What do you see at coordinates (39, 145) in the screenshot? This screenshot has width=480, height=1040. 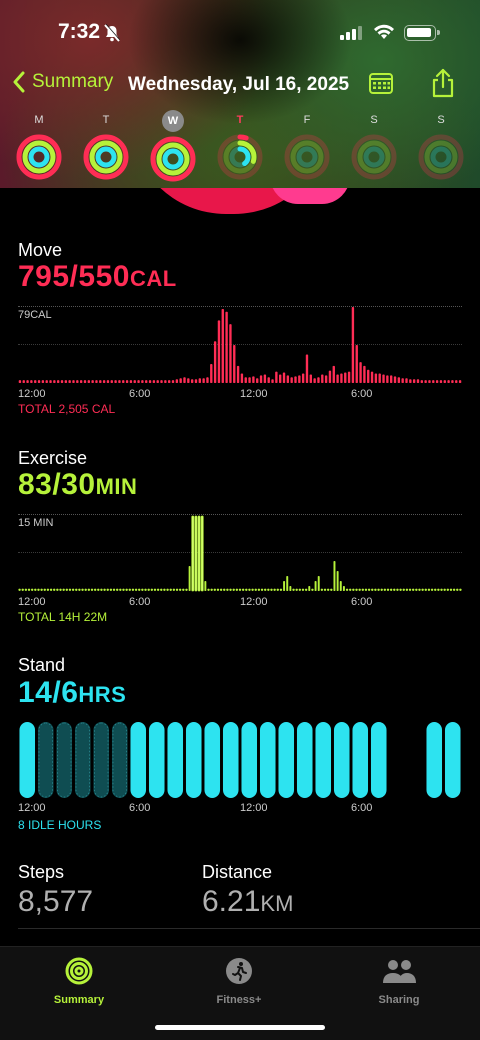 I see `day-0: M` at bounding box center [39, 145].